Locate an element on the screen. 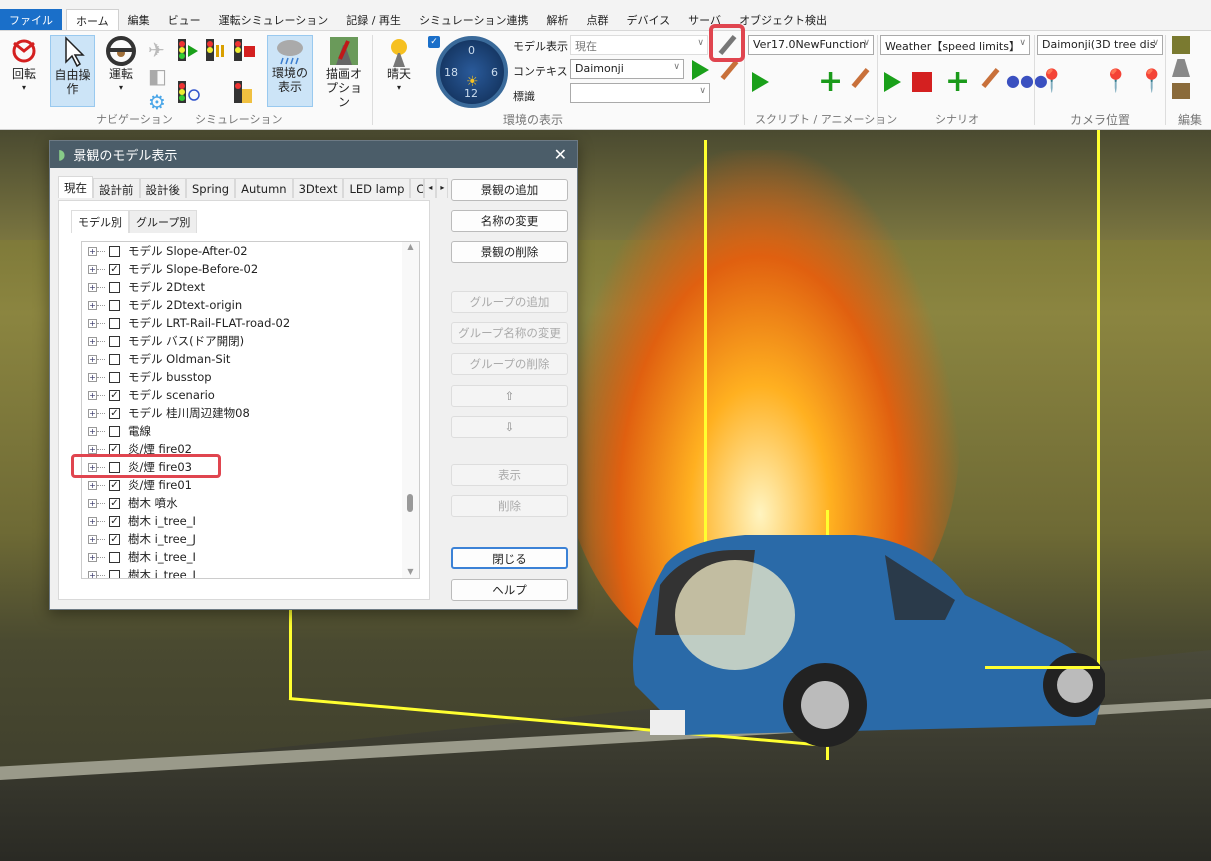 This screenshot has width=1211, height=861. car-model is located at coordinates (865, 640).